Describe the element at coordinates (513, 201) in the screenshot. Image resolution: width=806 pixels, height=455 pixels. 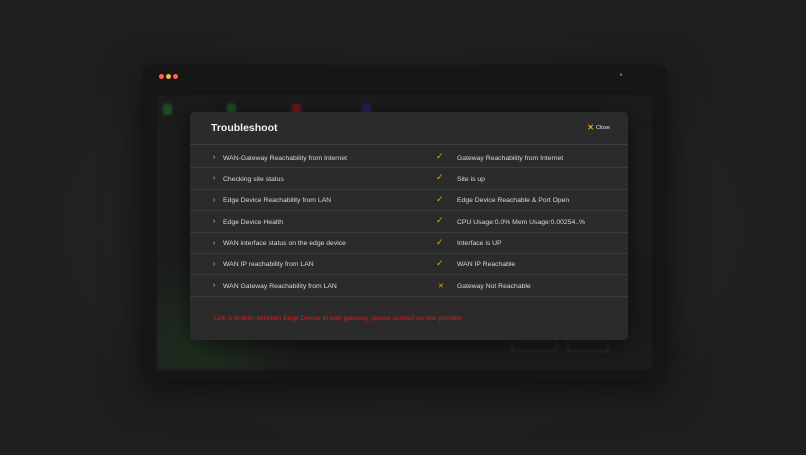
I see `check-result: Edge Device Reachable & Port Open` at that location.